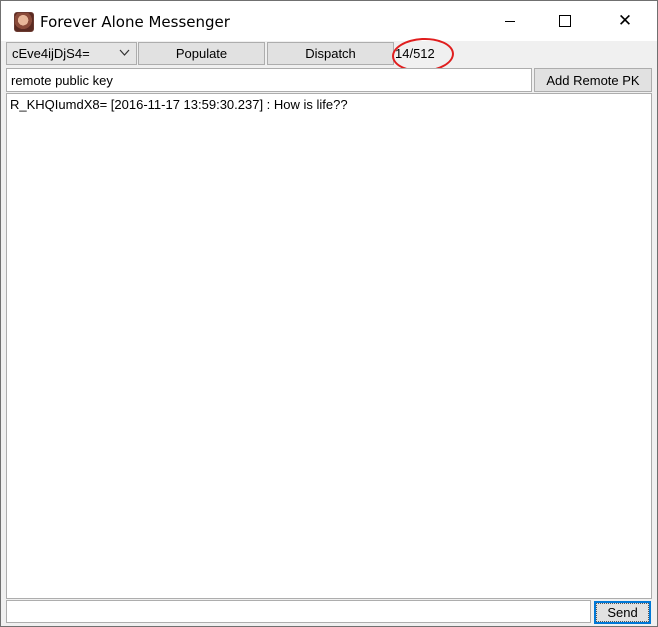 The image size is (658, 627). Describe the element at coordinates (51, 53) in the screenshot. I see `key-select-value: cEve4ijDjS4=` at that location.